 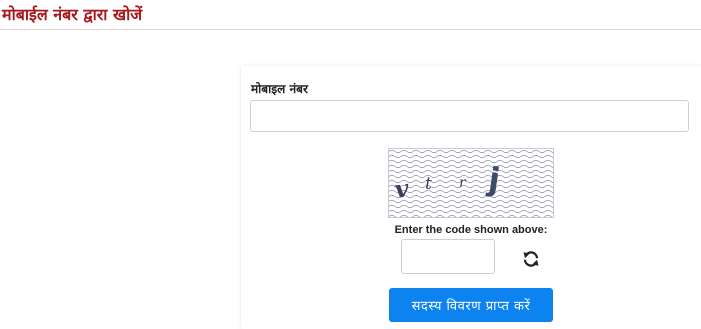 What do you see at coordinates (448, 256) in the screenshot?
I see `captcha-code-input` at bounding box center [448, 256].